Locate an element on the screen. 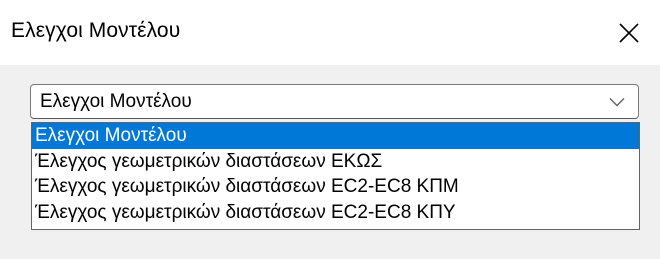 This screenshot has width=660, height=259. dropdown-item-model-checks: Ελεγχοι Μοντέλου is located at coordinates (335, 136).